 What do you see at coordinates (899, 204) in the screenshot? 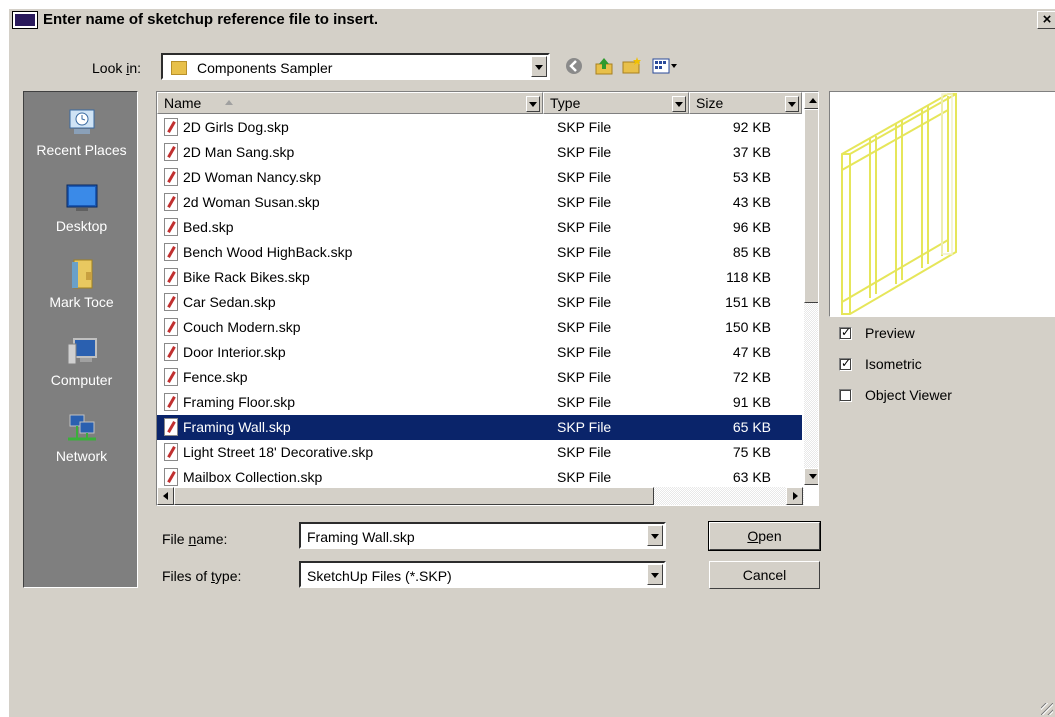
I see `framing-wall-preview-image` at bounding box center [899, 204].